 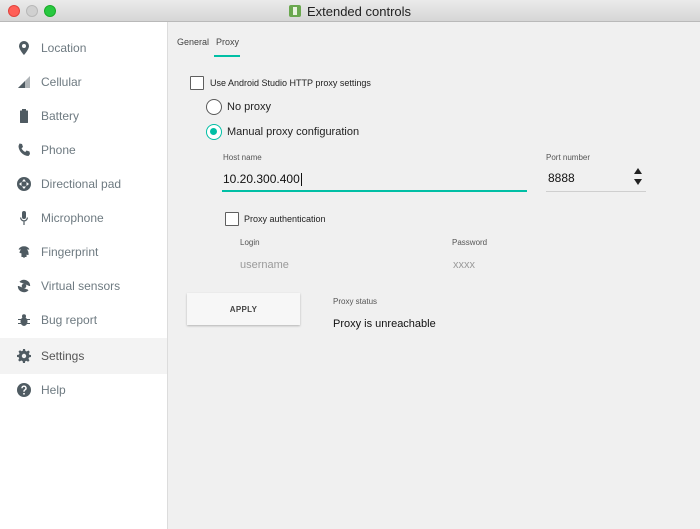 I want to click on password-input: xxxx, so click(x=464, y=265).